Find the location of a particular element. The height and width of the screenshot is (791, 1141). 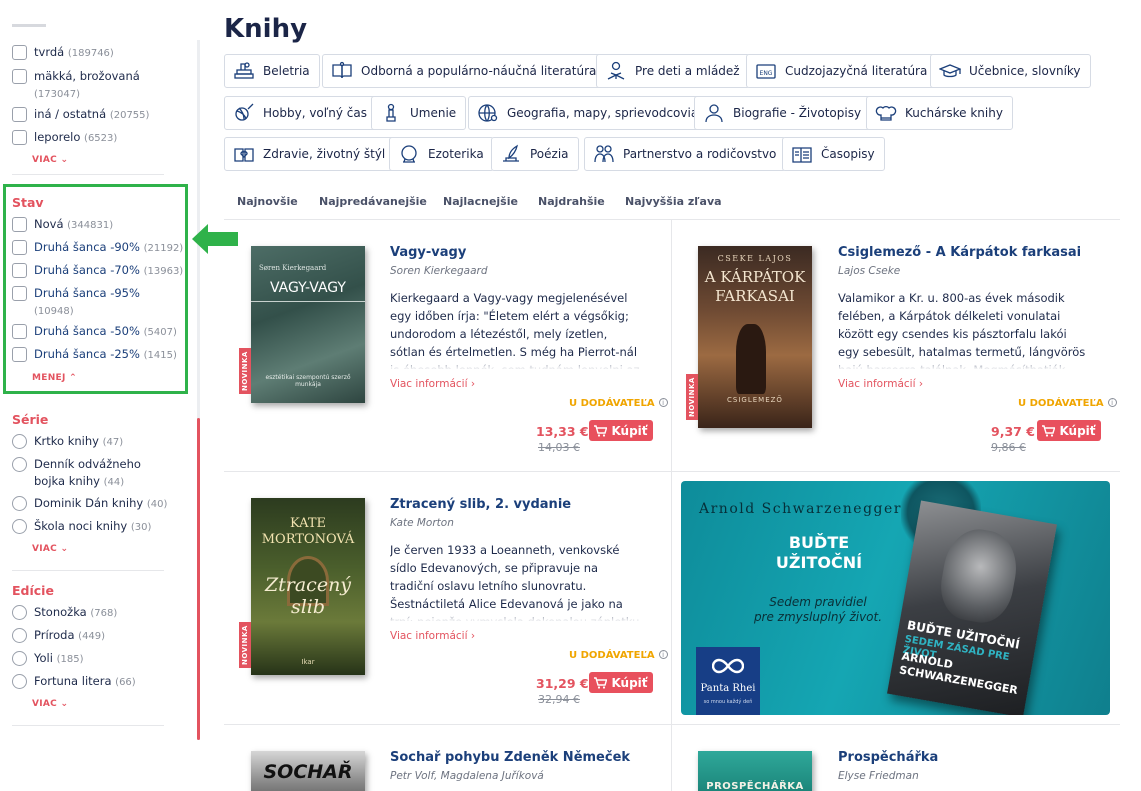

sort-tab-bestselling: Najpredávanejšie is located at coordinates (373, 201).